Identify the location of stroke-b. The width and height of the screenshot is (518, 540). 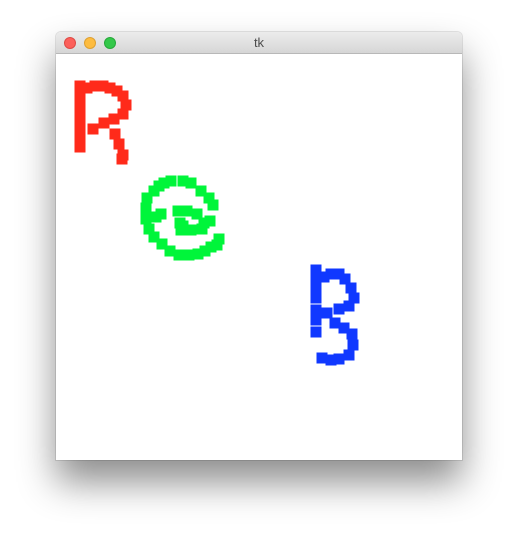
(335, 315).